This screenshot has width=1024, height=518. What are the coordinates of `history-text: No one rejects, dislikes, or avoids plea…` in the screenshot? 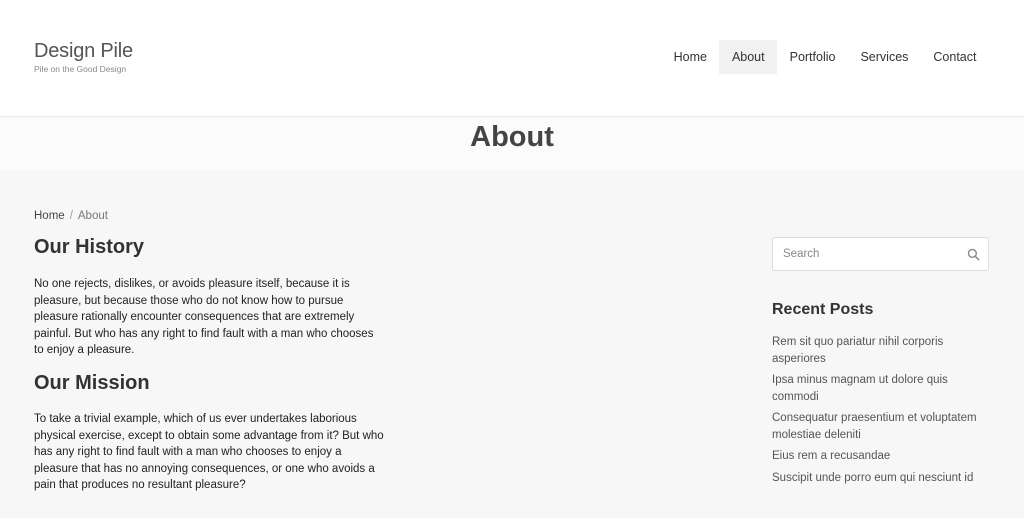 It's located at (204, 317).